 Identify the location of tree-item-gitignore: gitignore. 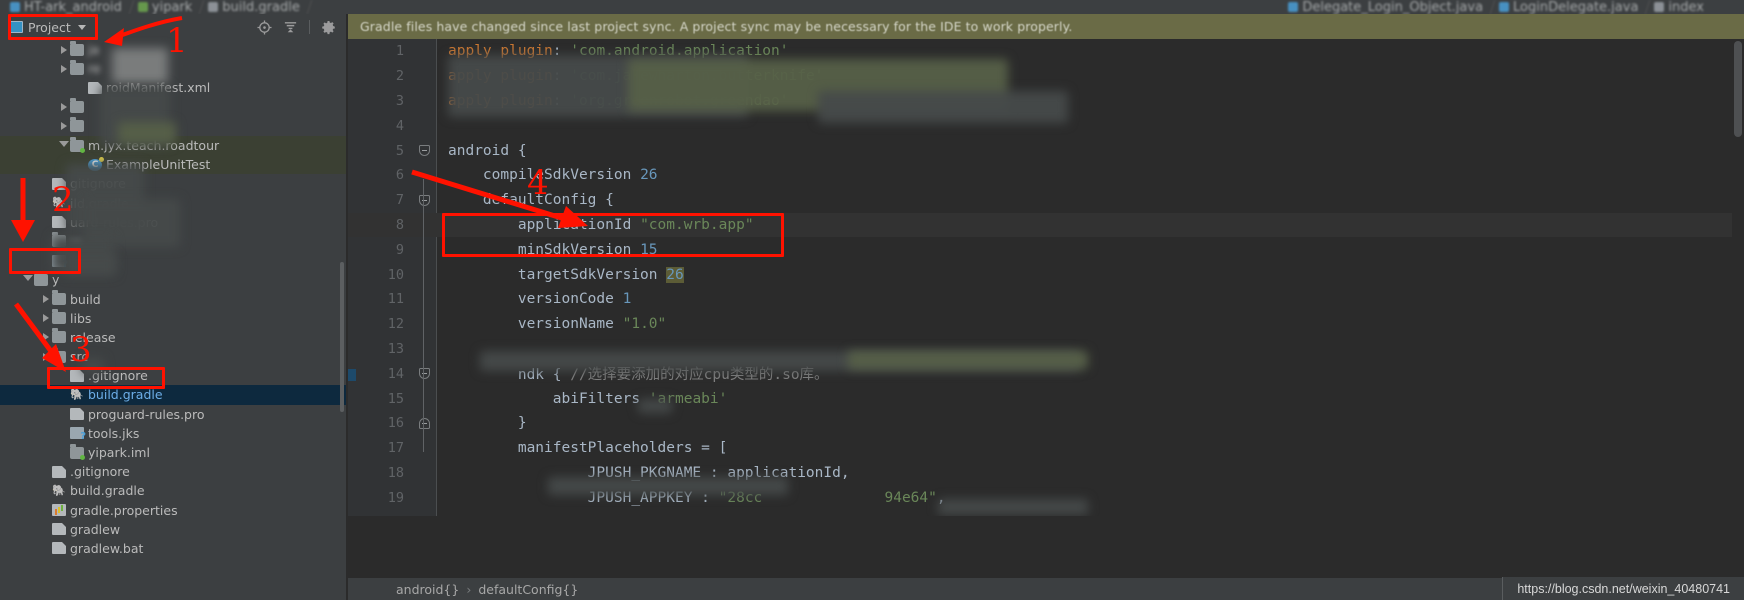
(173, 183).